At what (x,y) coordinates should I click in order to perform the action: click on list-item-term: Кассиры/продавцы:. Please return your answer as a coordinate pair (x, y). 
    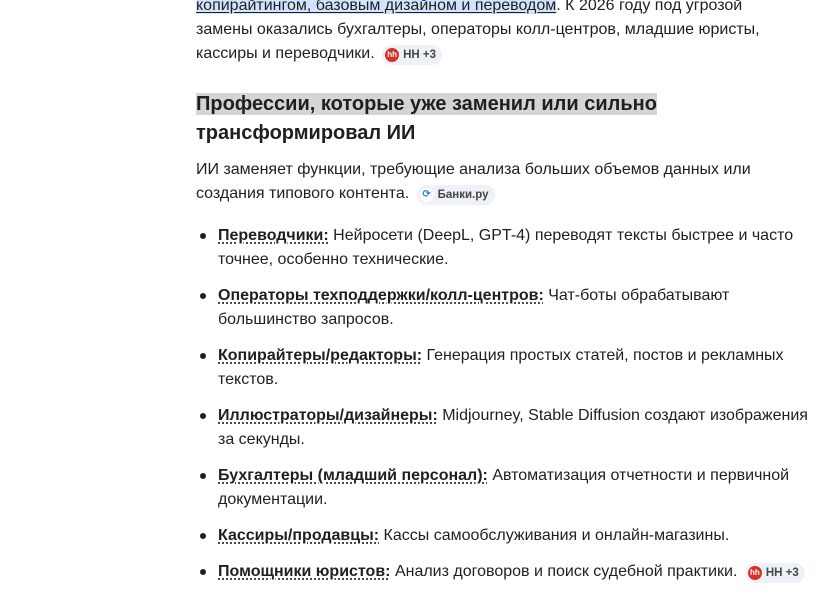
    Looking at the image, I should click on (298, 535).